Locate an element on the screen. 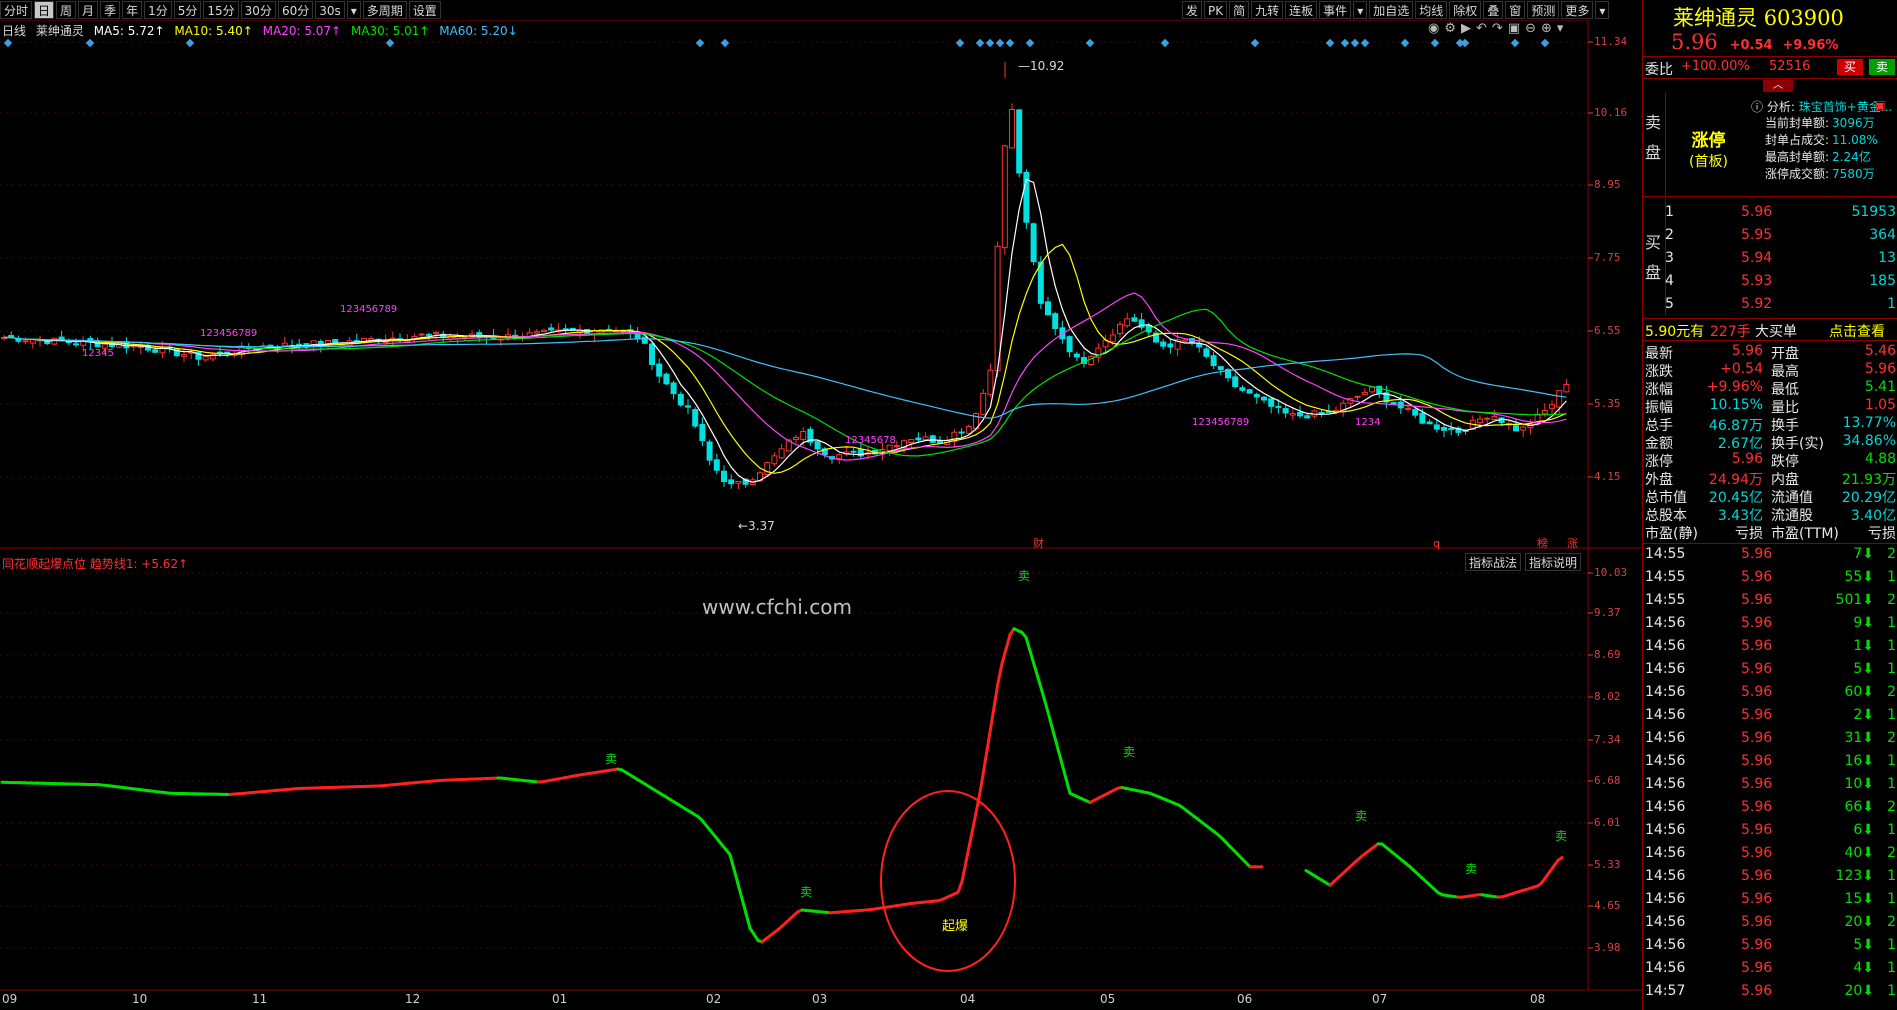 The height and width of the screenshot is (1010, 1897). tick-volume-value: 1 is located at coordinates (1858, 646).